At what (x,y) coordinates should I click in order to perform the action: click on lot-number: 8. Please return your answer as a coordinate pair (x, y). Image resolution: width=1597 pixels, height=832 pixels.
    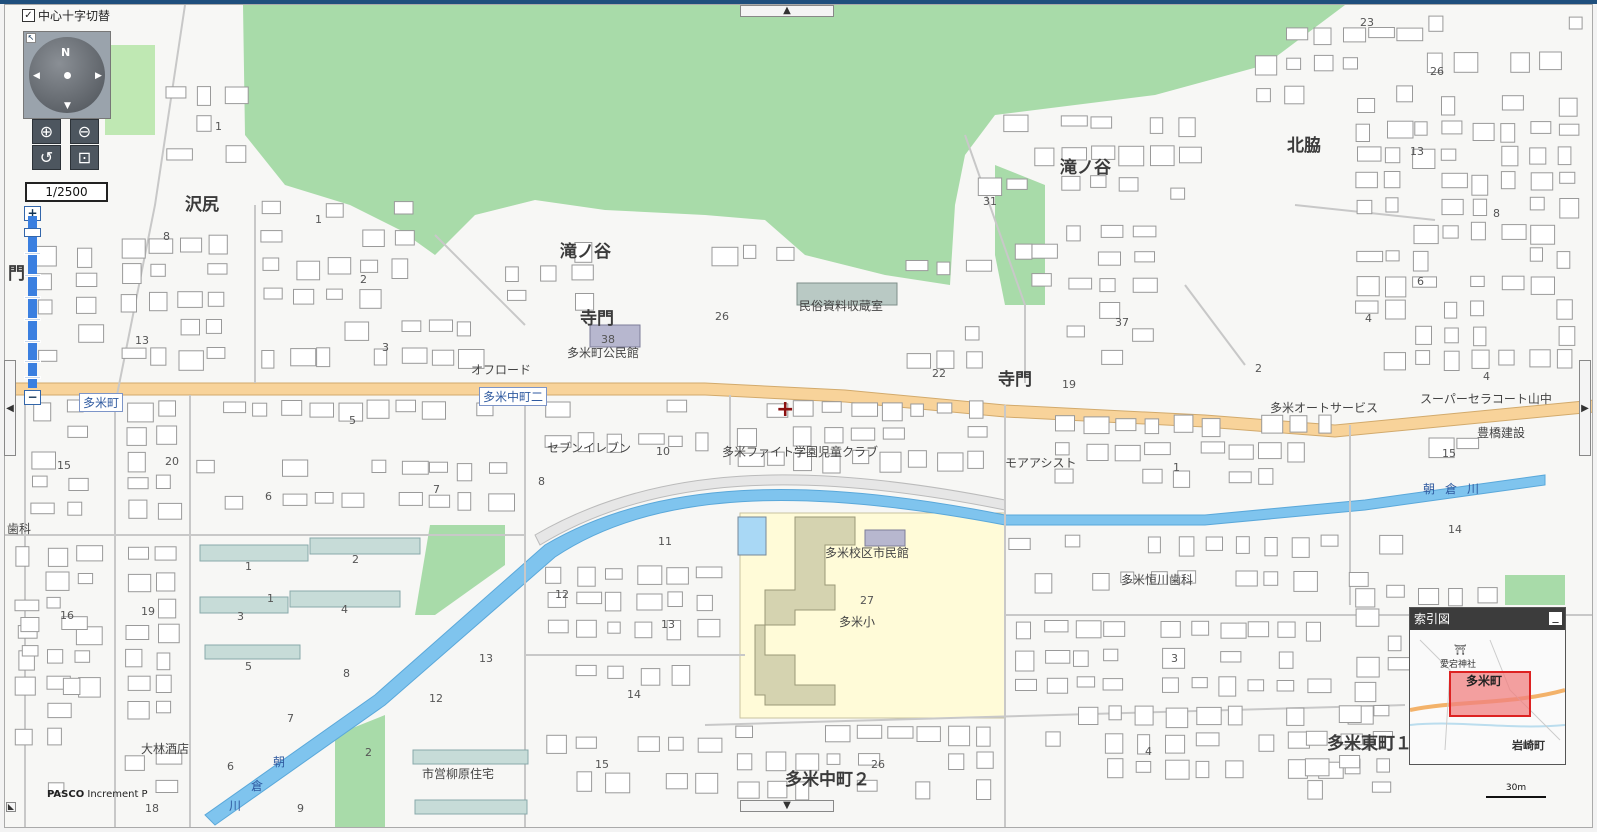
    Looking at the image, I should click on (346, 673).